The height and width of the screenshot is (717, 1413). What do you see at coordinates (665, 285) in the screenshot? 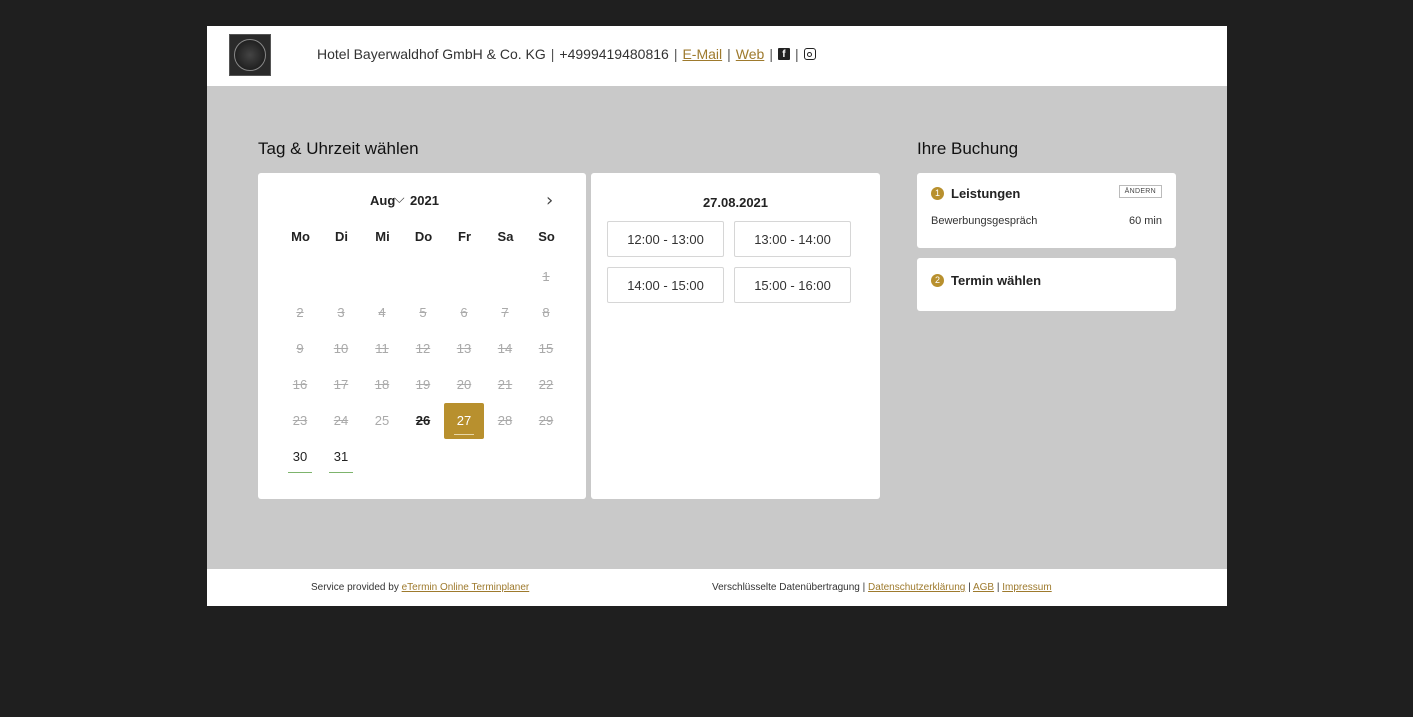
I see `time-slot-button: 14:00 - 15:00` at bounding box center [665, 285].